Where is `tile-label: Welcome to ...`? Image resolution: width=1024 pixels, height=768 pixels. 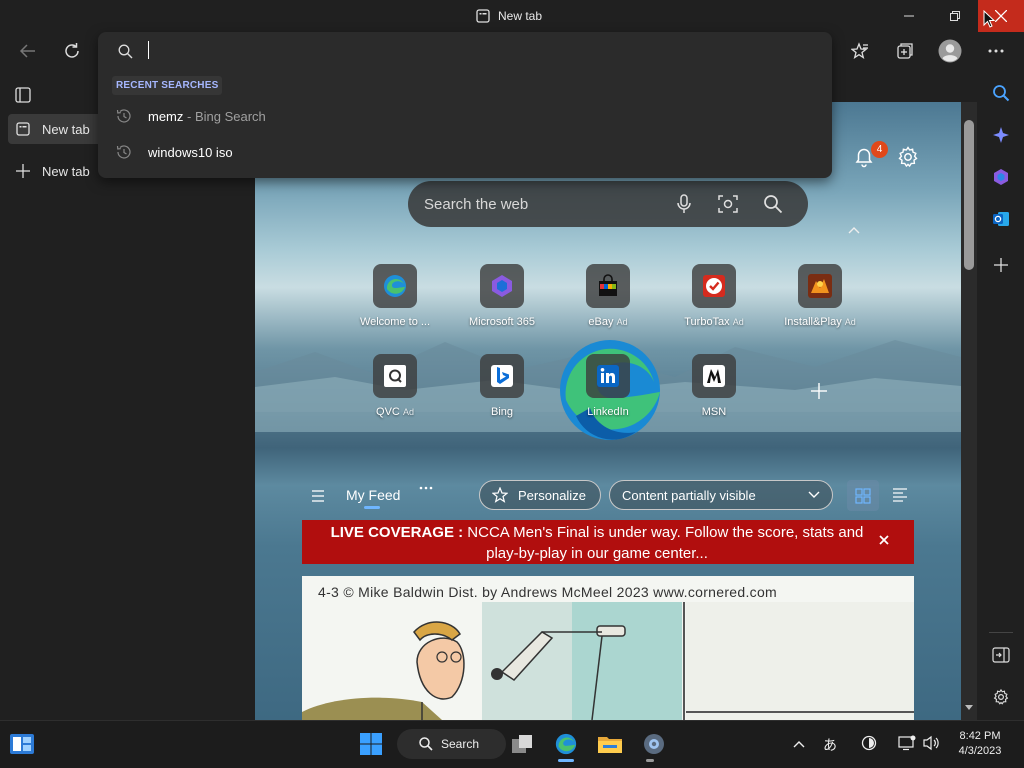 tile-label: Welcome to ... is located at coordinates (395, 322).